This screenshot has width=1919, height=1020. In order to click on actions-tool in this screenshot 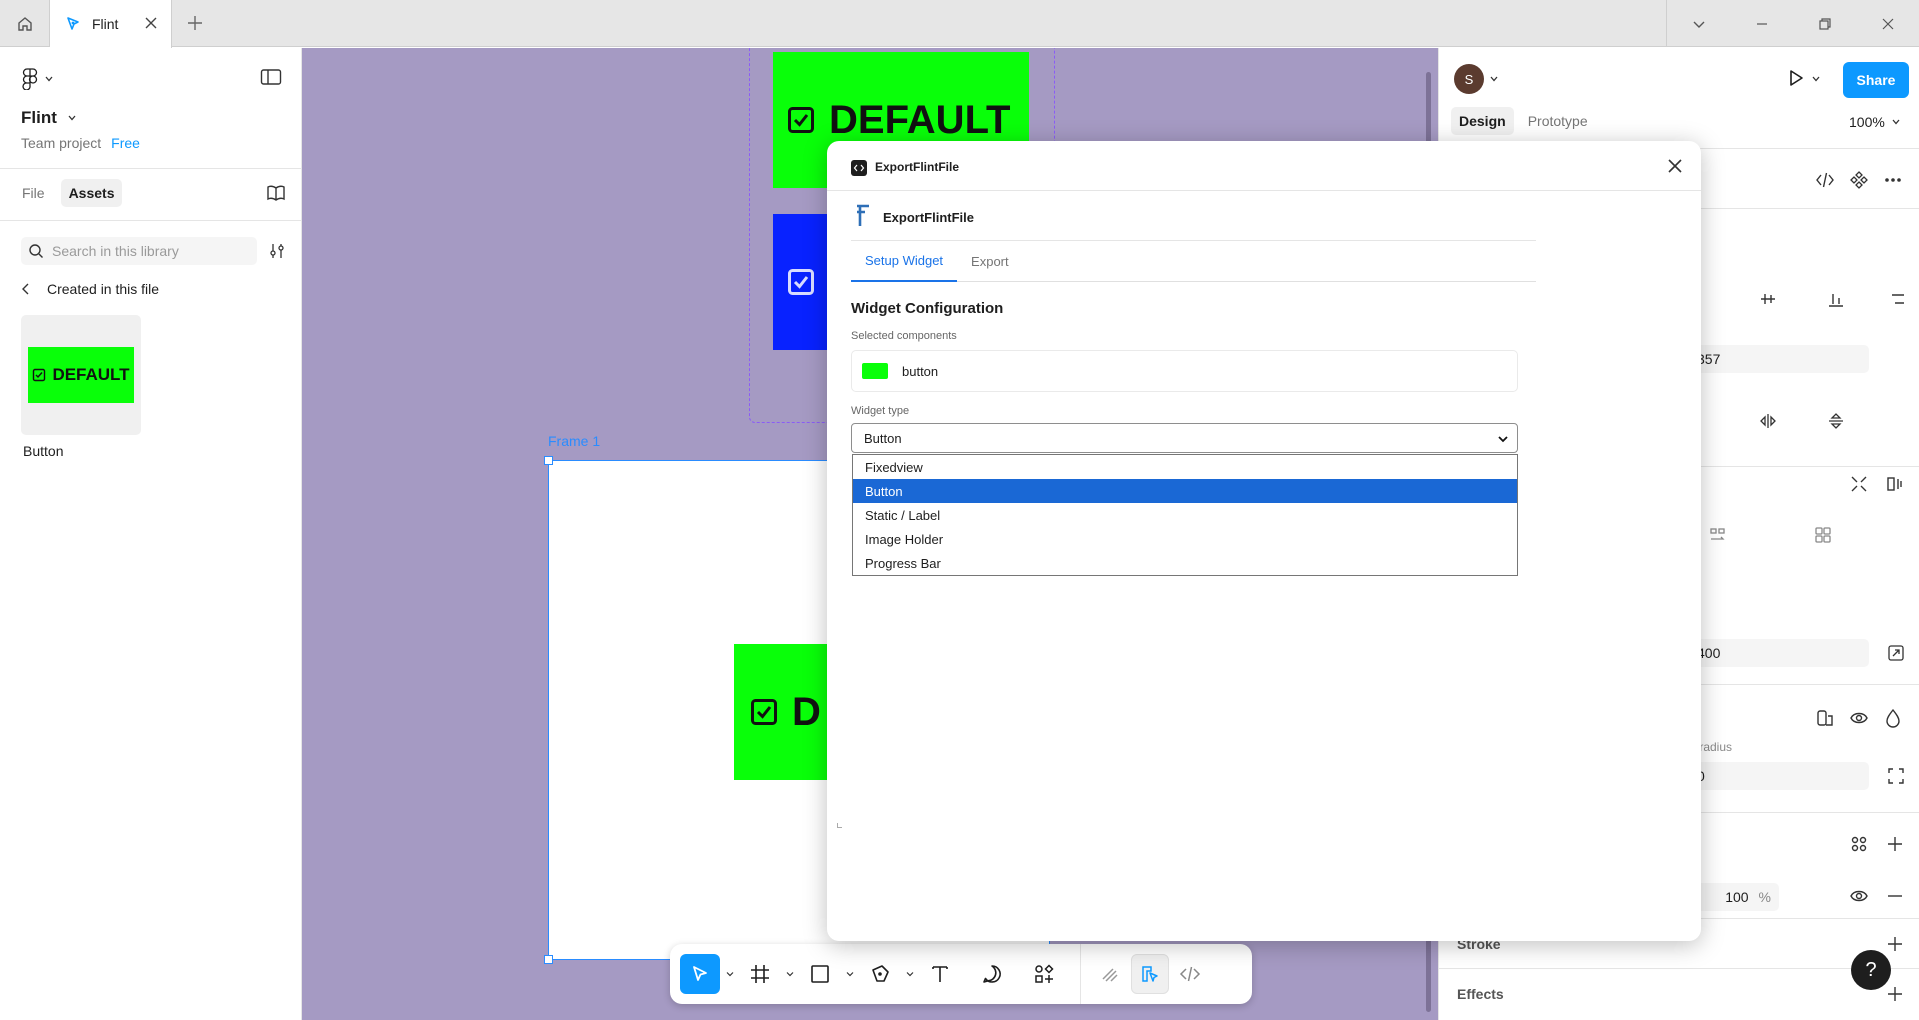, I will do `click(1044, 974)`.